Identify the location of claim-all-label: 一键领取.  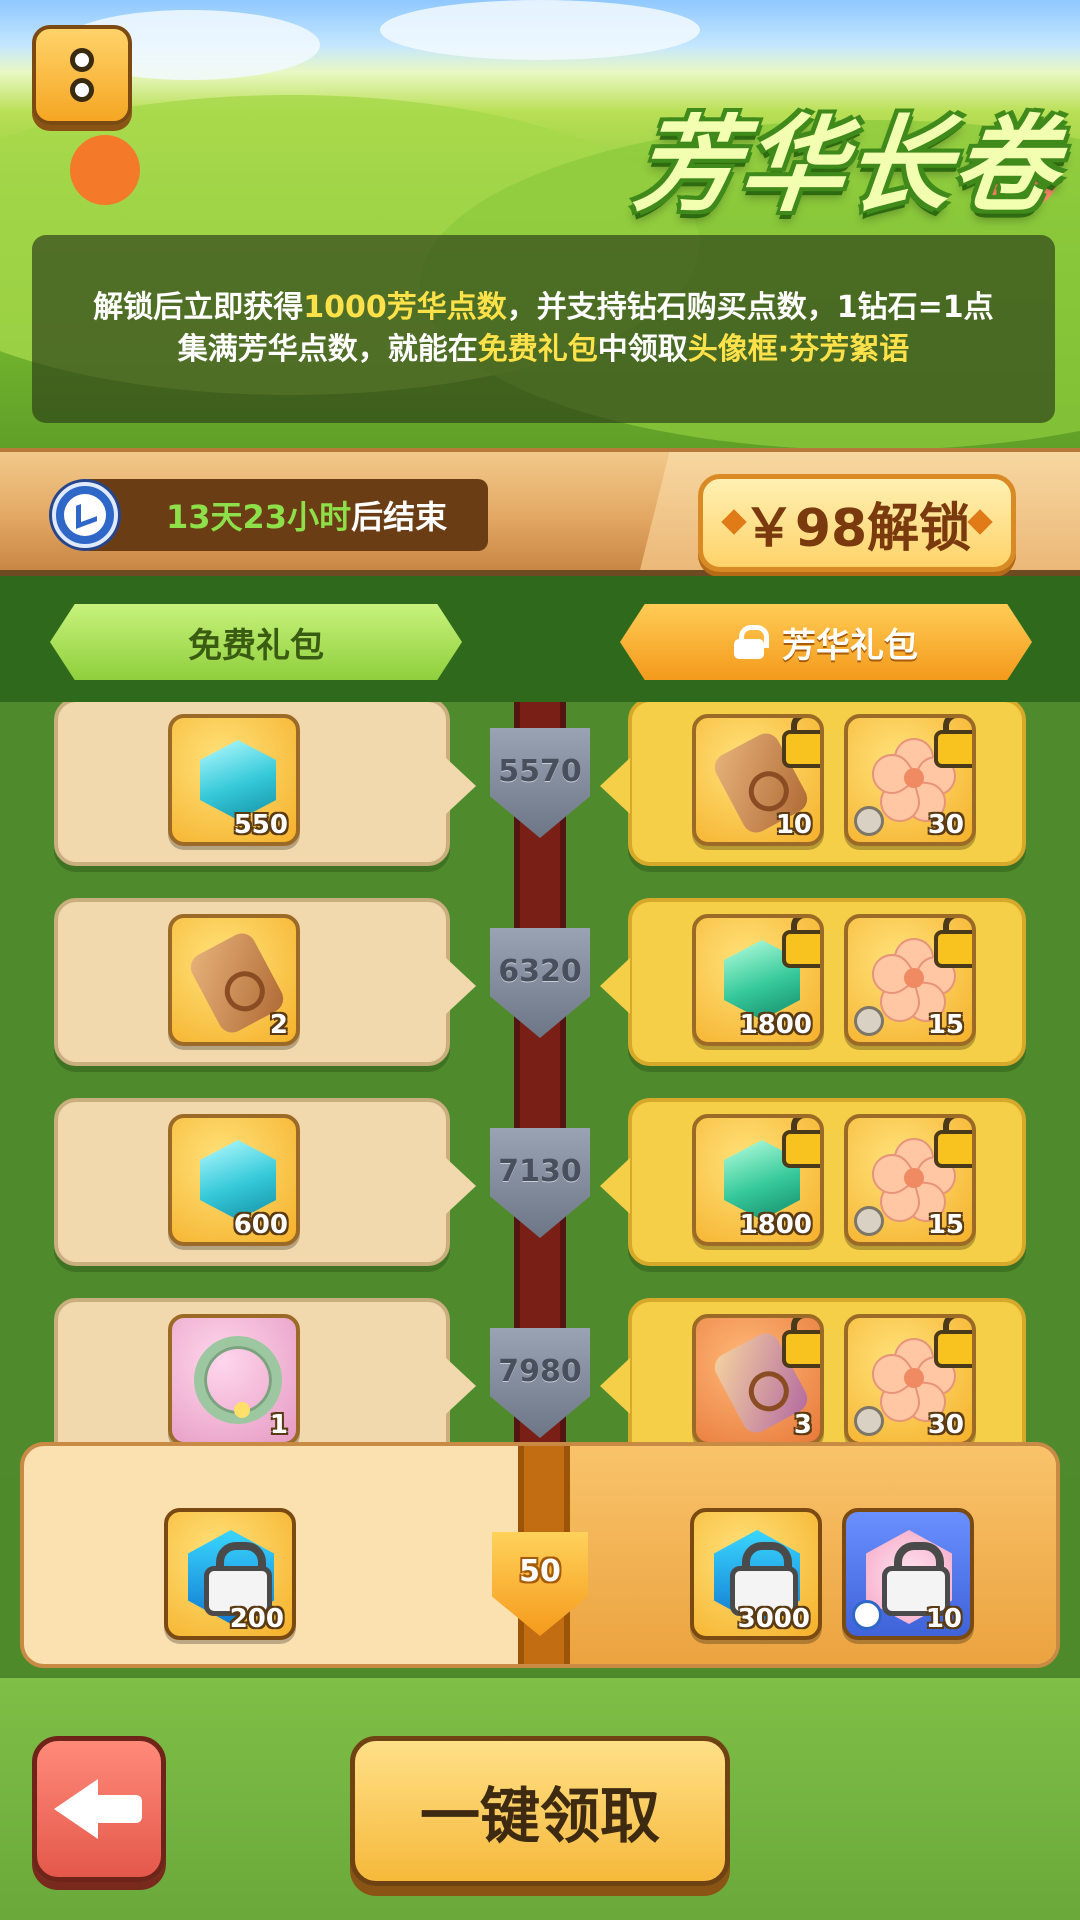
(540, 1816).